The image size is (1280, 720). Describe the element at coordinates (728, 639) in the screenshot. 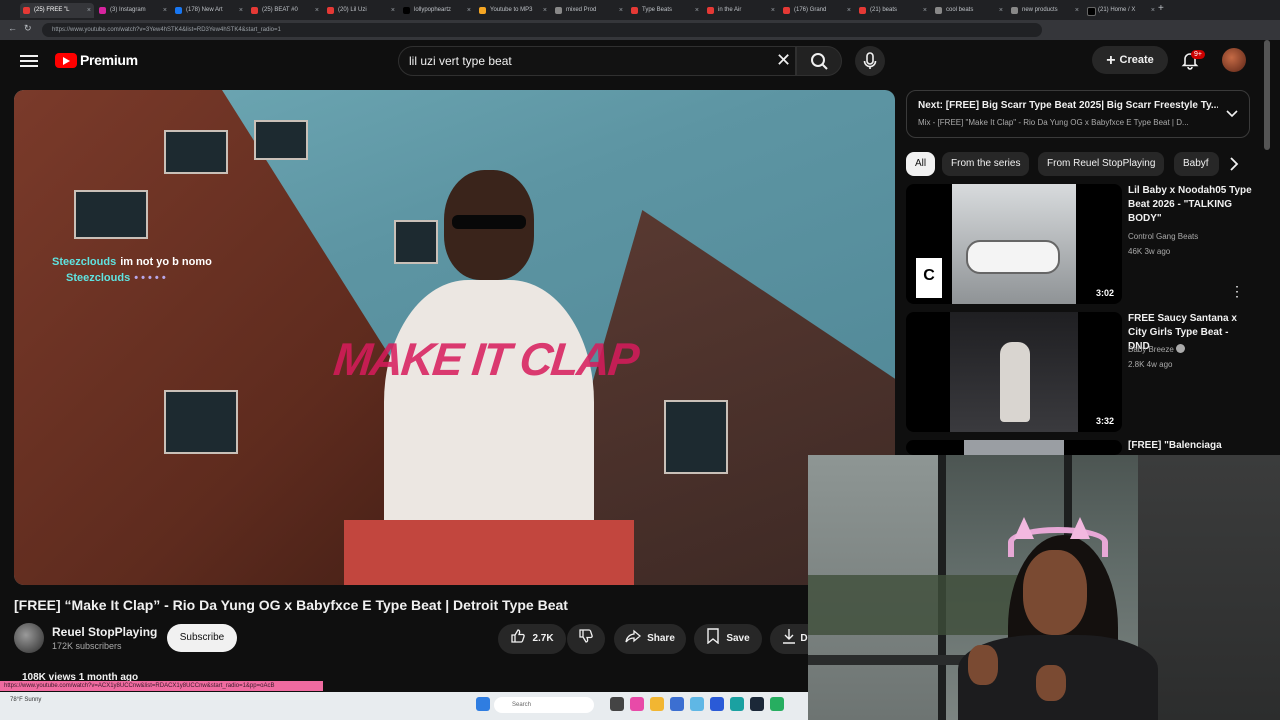

I see `save-button: Save` at that location.